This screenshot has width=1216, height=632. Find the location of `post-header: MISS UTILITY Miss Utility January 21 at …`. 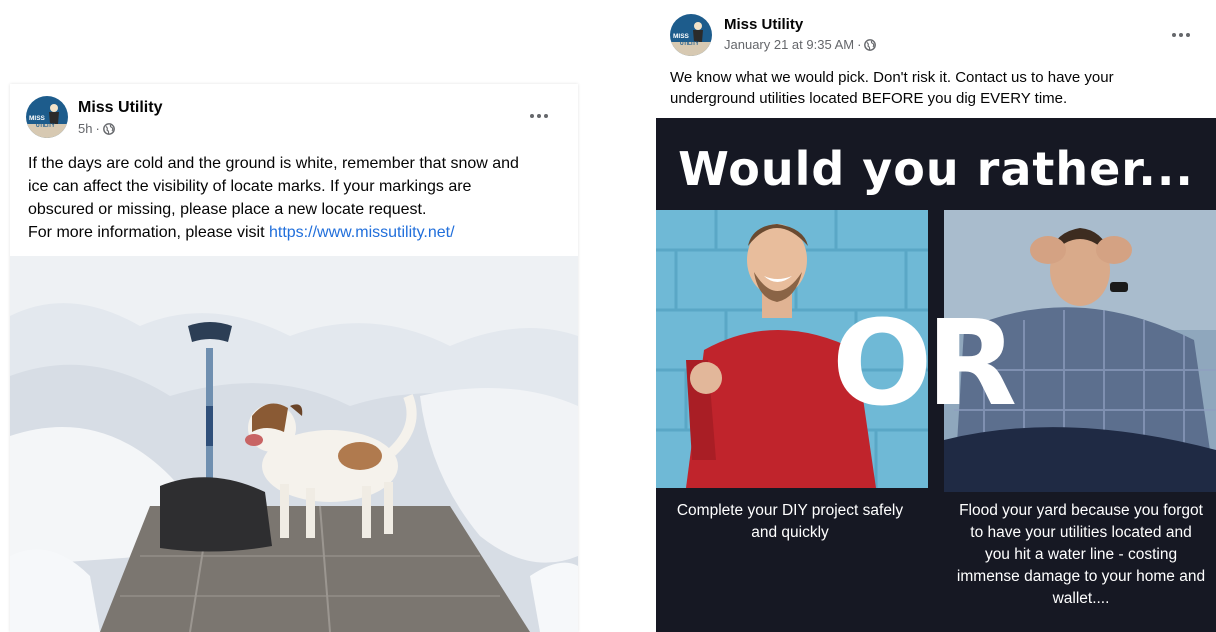

post-header: MISS UTILITY Miss Utility January 21 at … is located at coordinates (773, 35).